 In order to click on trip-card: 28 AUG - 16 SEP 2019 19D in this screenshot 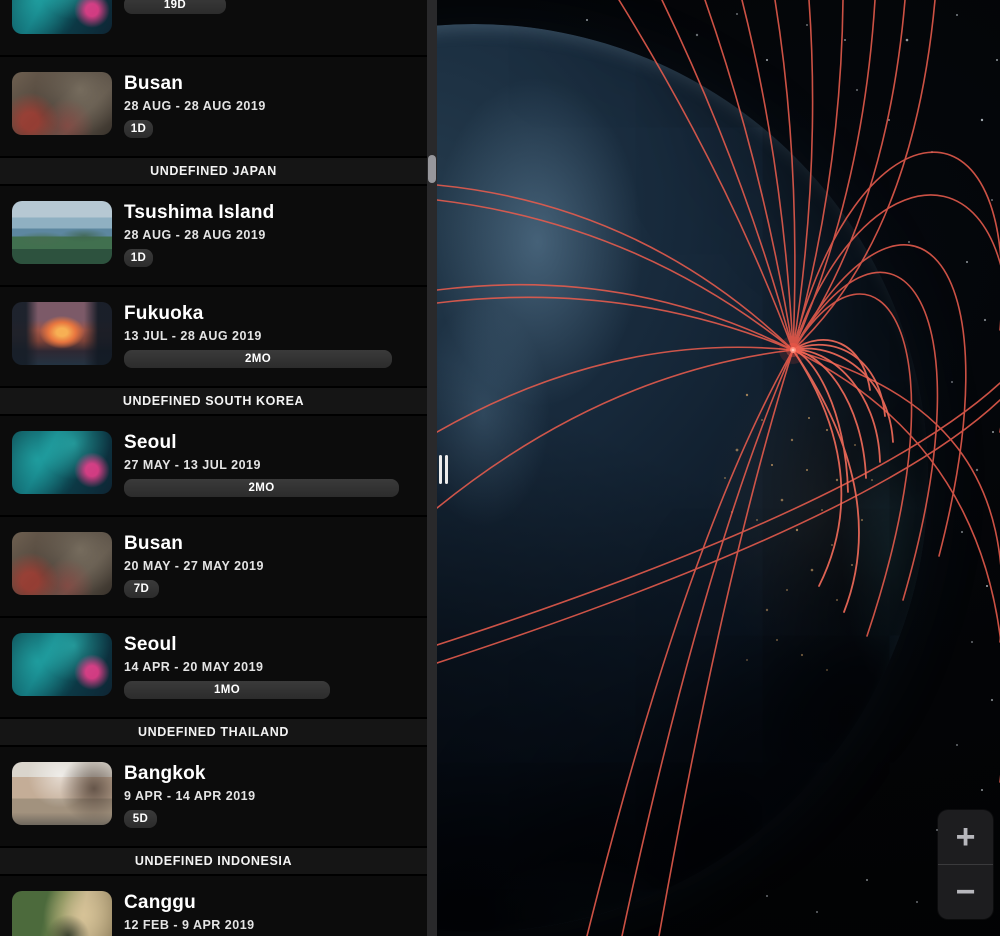, I will do `click(213, 27)`.